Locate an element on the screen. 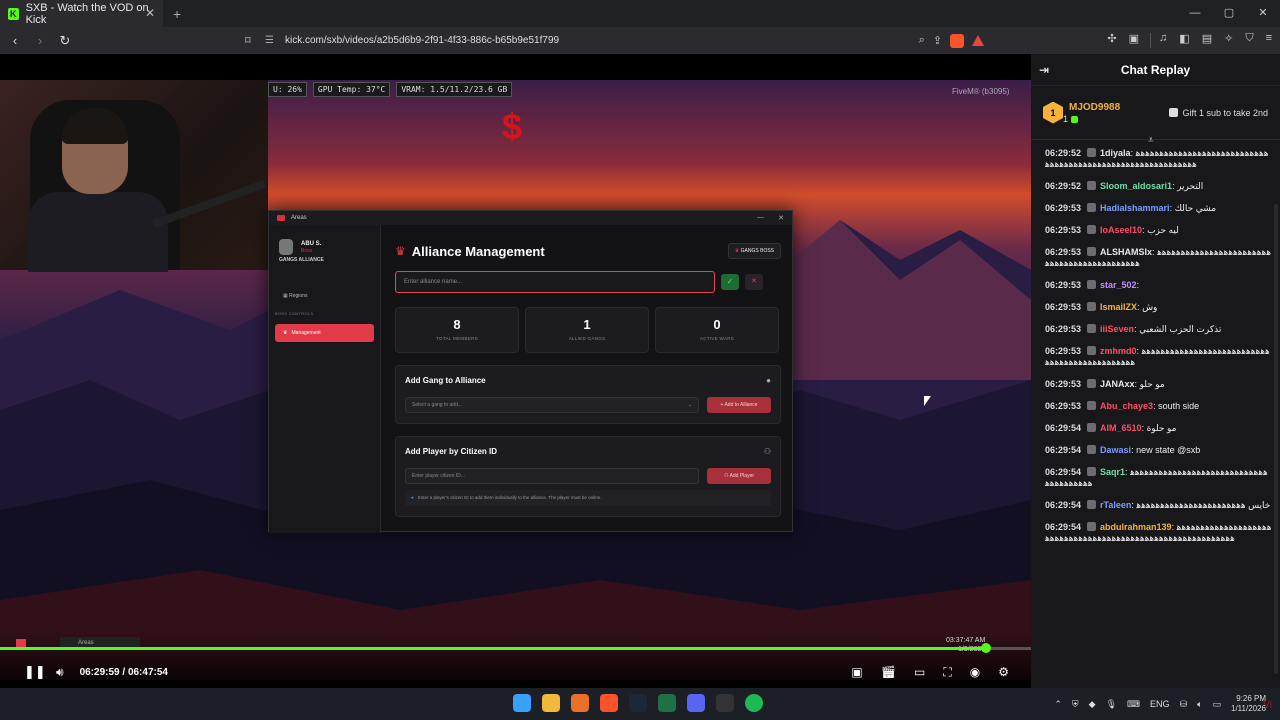  chat-username: IsmailZX is located at coordinates (1118, 307).